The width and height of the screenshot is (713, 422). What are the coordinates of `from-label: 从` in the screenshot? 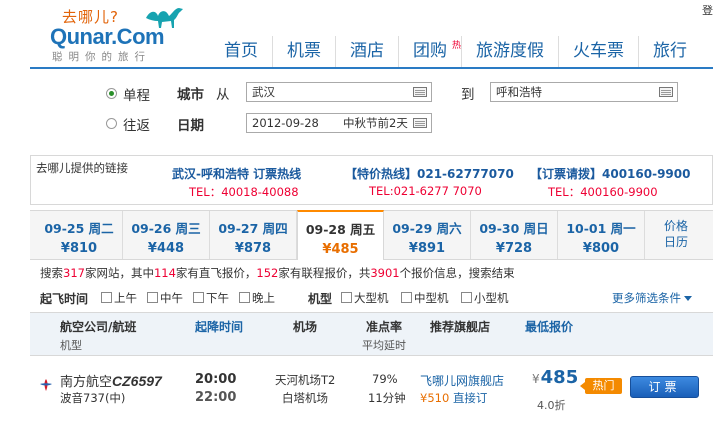 It's located at (223, 95).